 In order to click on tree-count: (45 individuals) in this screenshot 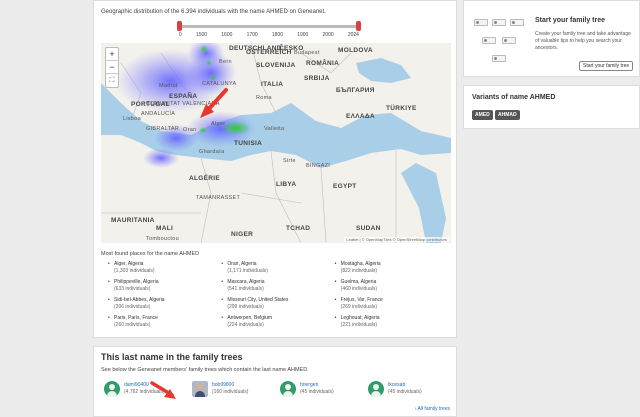, I will do `click(405, 392)`.